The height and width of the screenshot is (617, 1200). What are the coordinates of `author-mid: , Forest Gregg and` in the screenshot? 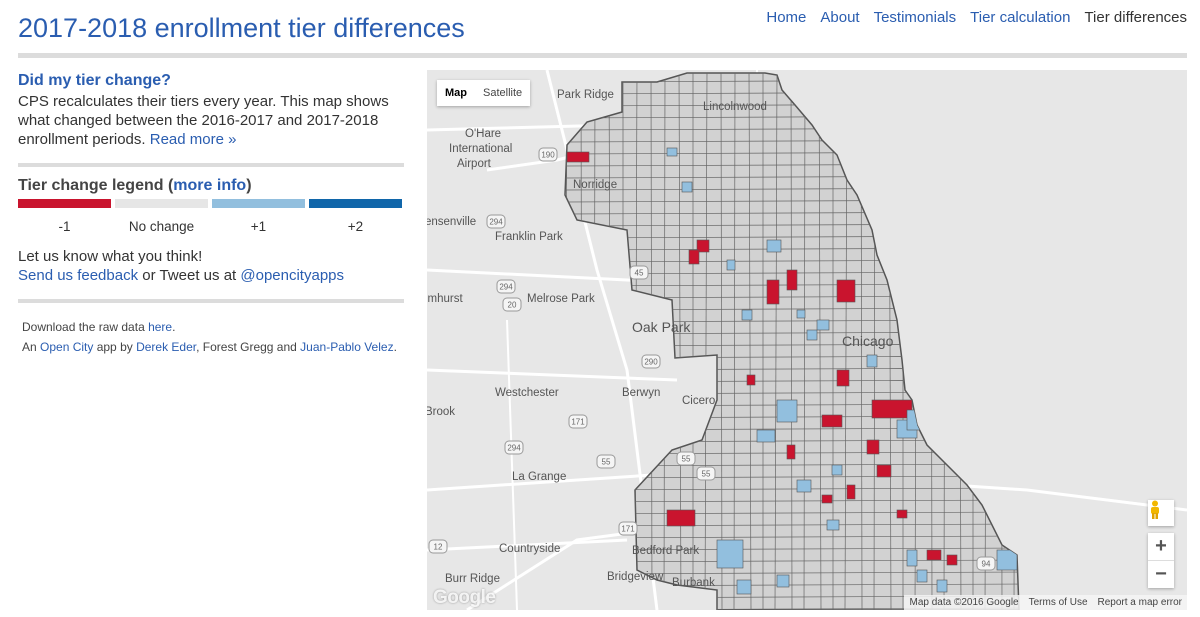 It's located at (248, 347).